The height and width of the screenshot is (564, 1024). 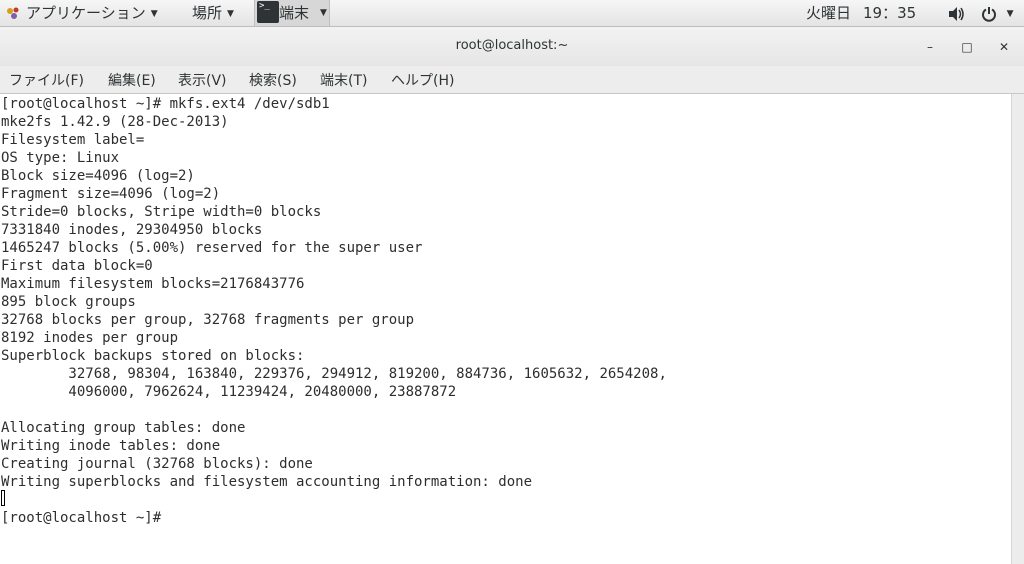 I want to click on terminal-line: Superblock backups stored on blocks:, so click(x=153, y=356).